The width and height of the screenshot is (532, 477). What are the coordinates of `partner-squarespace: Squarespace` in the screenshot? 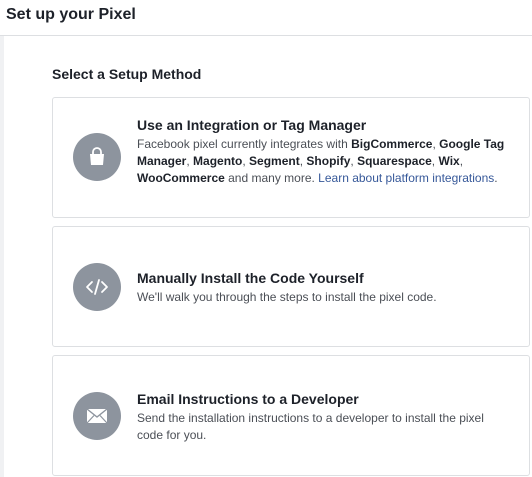 It's located at (394, 161).